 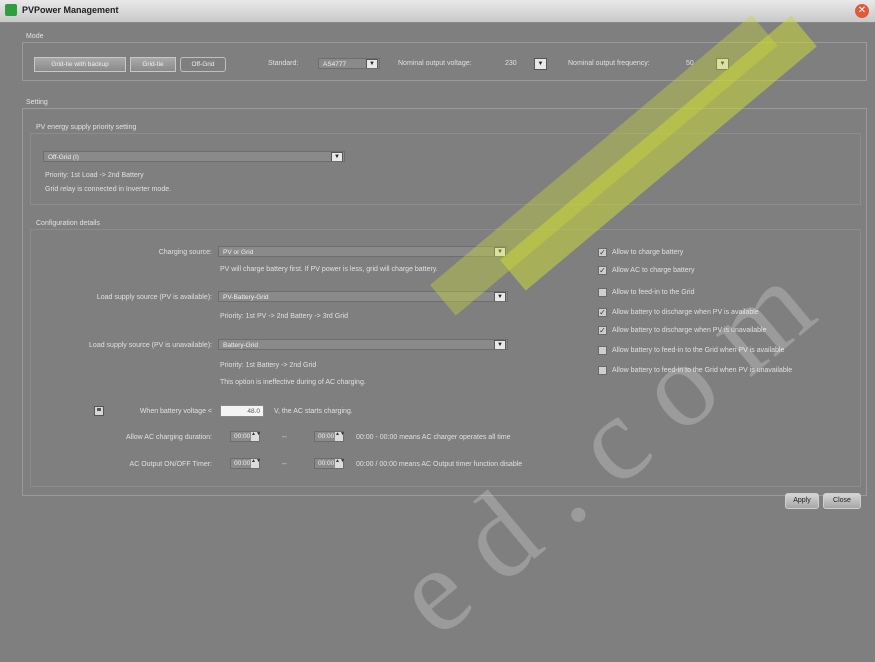 I want to click on save-icon, so click(x=99, y=411).